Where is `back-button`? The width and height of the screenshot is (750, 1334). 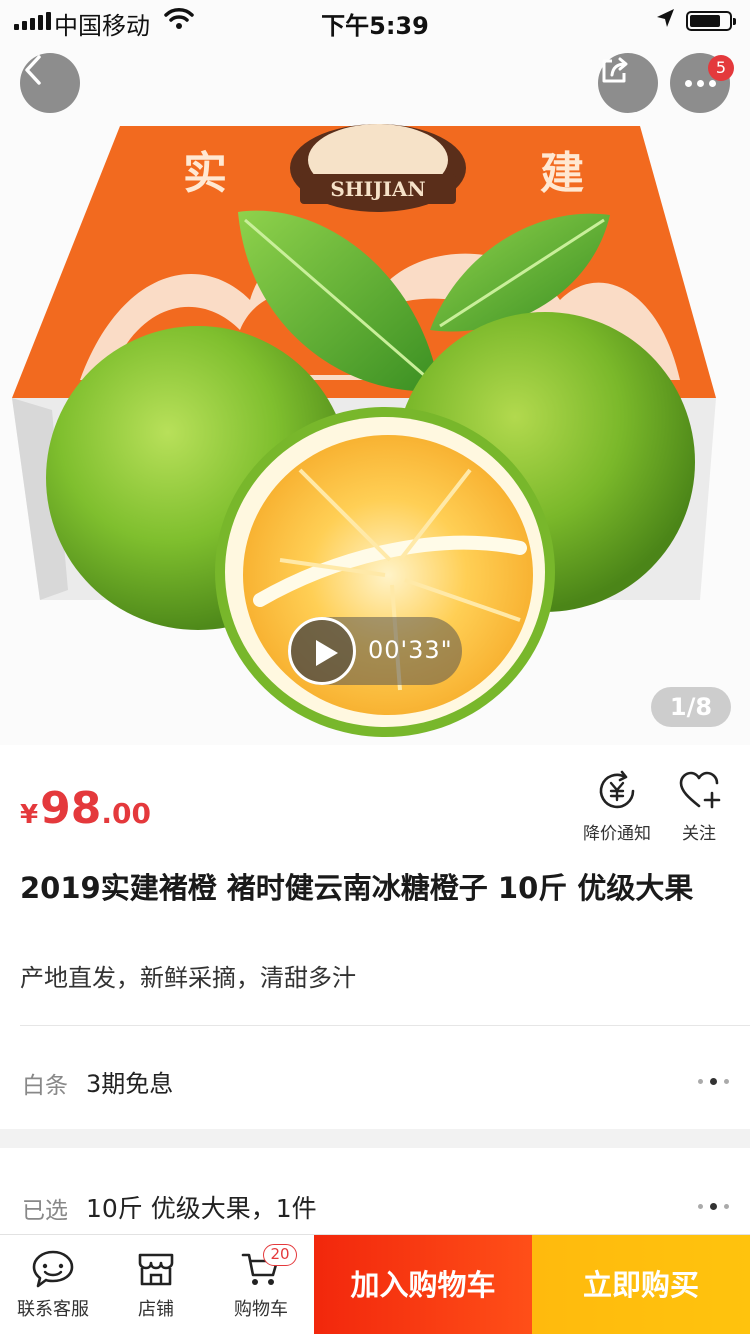 back-button is located at coordinates (50, 83).